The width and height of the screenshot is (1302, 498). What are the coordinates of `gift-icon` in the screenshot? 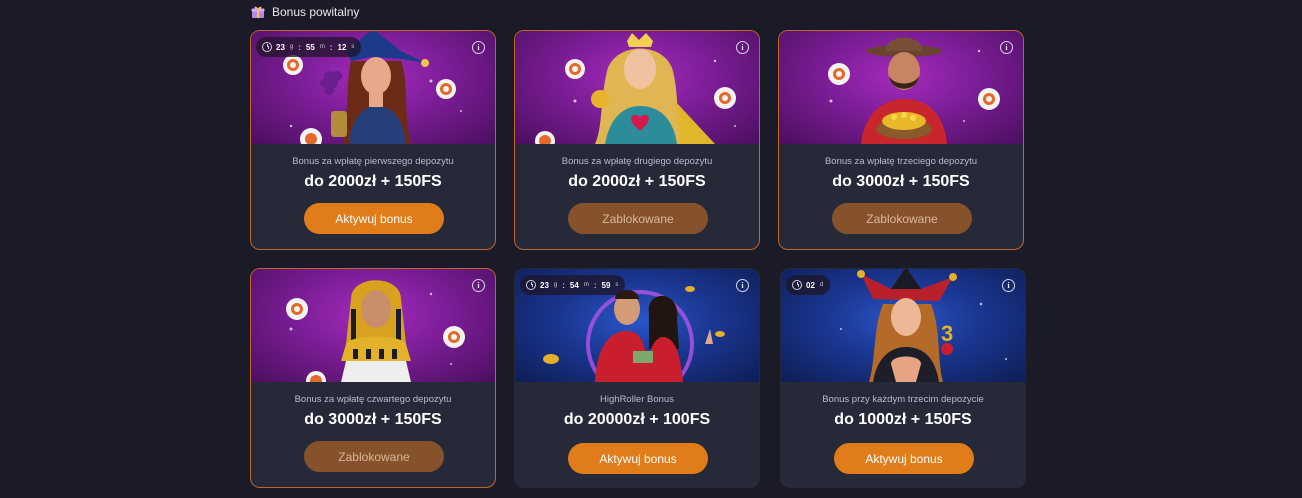 It's located at (258, 12).